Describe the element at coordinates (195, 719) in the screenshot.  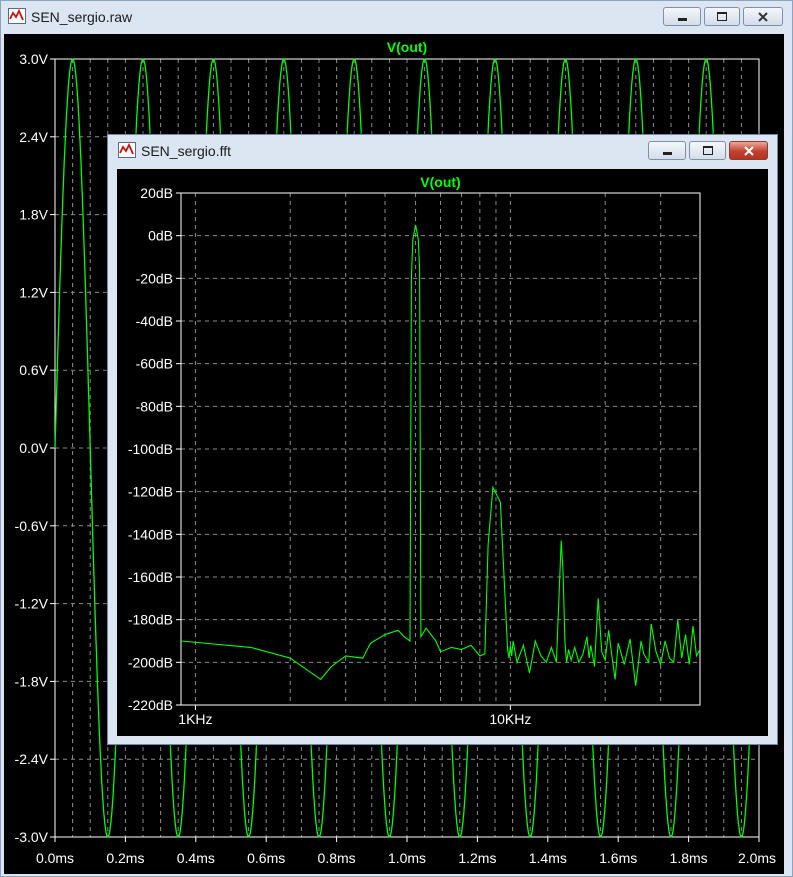
I see `x-tick-label: 1KHz` at that location.